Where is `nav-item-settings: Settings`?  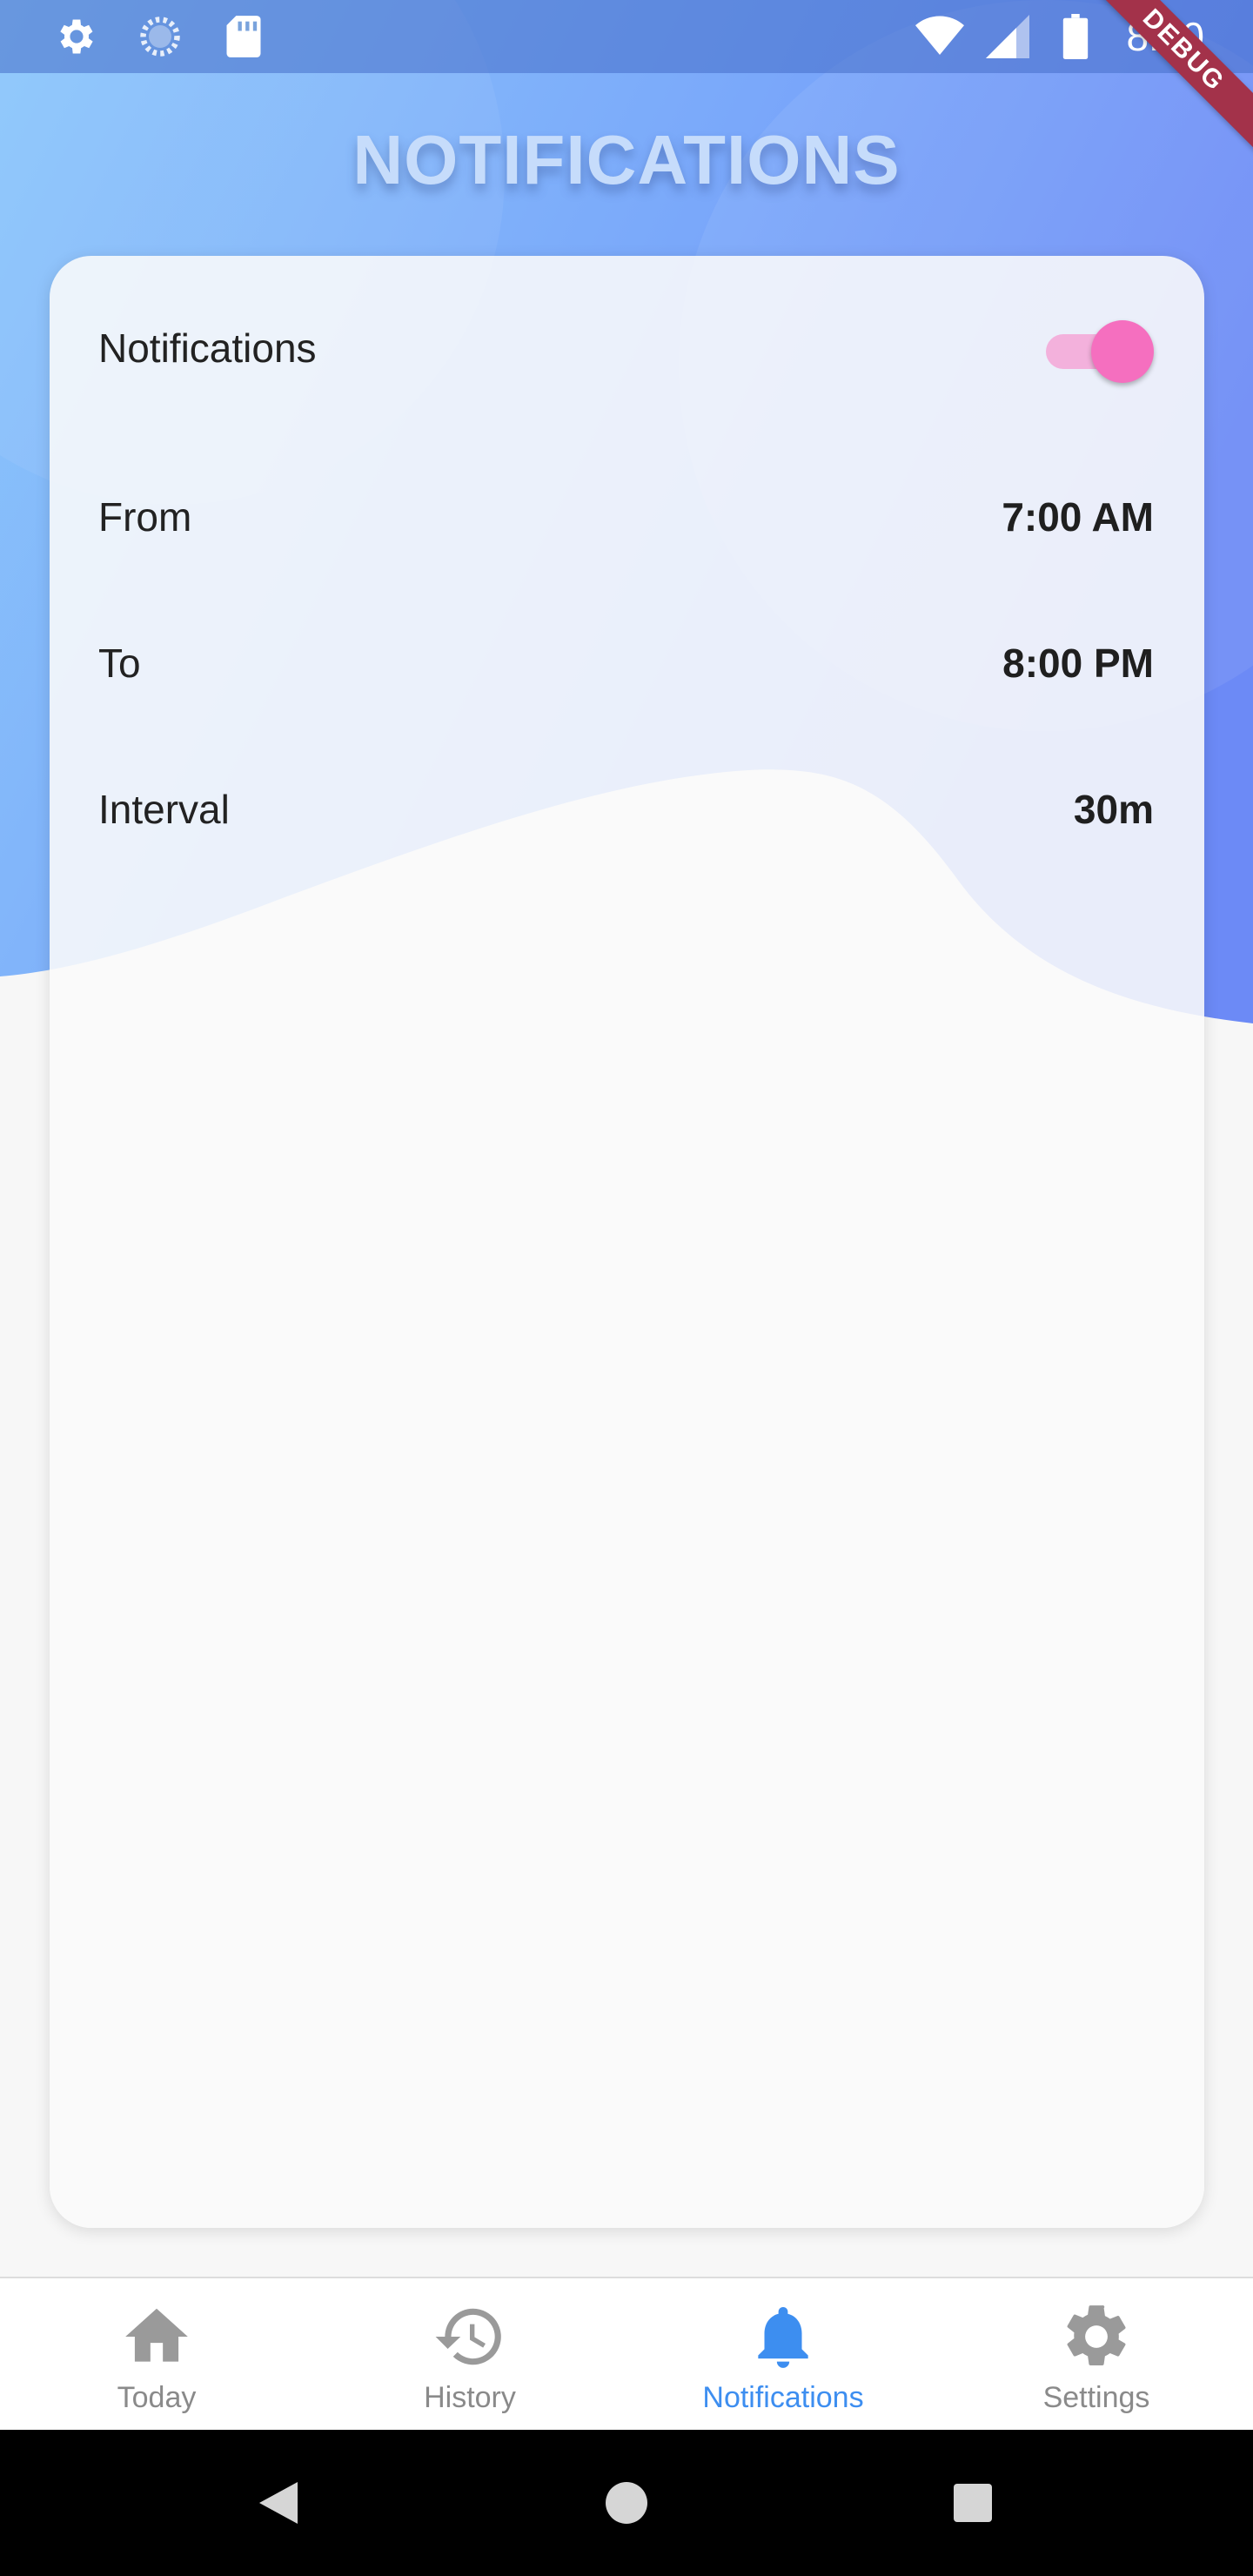 nav-item-settings: Settings is located at coordinates (1096, 2355).